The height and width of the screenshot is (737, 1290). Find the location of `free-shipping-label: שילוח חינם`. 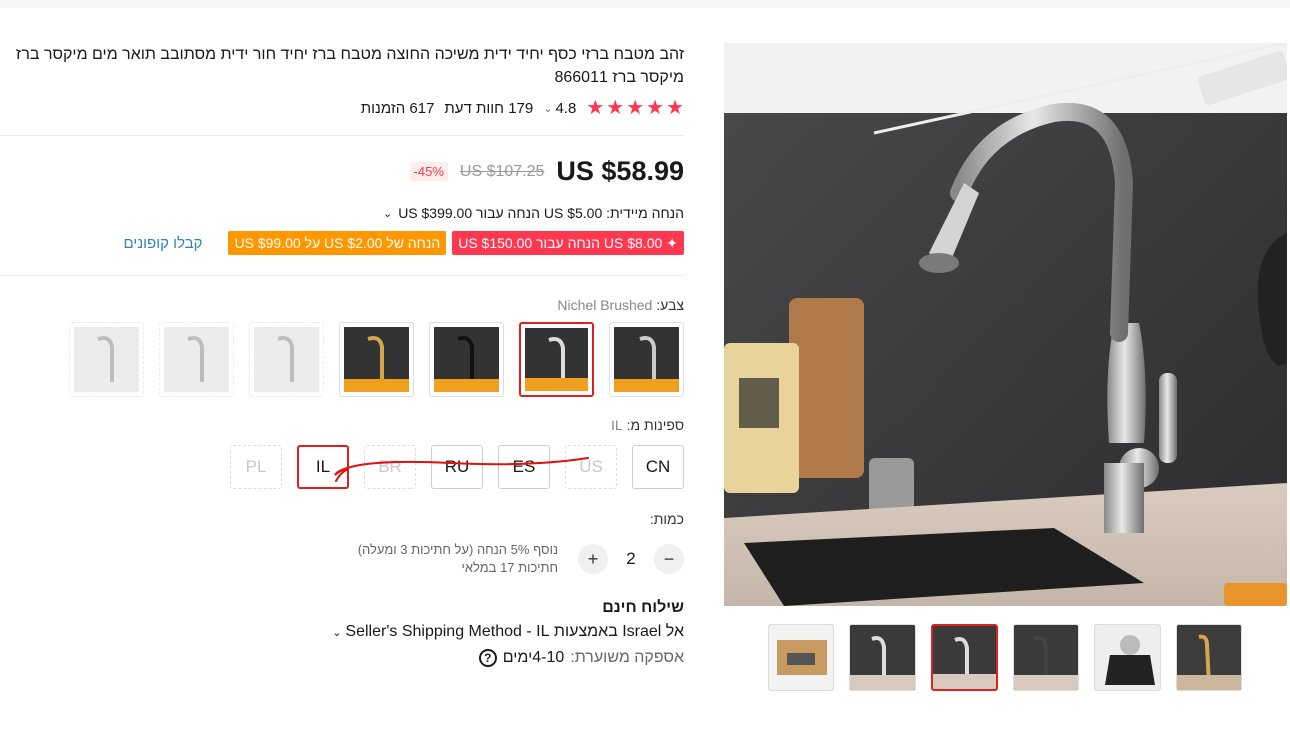

free-shipping-label: שילוח חינם is located at coordinates (643, 607).